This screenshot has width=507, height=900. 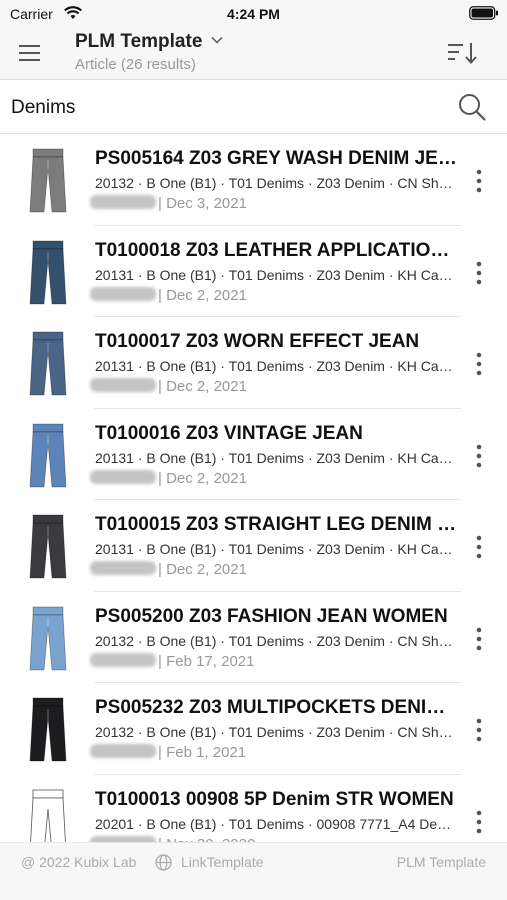 What do you see at coordinates (222, 862) in the screenshot?
I see `link-template: LinkTemplate` at bounding box center [222, 862].